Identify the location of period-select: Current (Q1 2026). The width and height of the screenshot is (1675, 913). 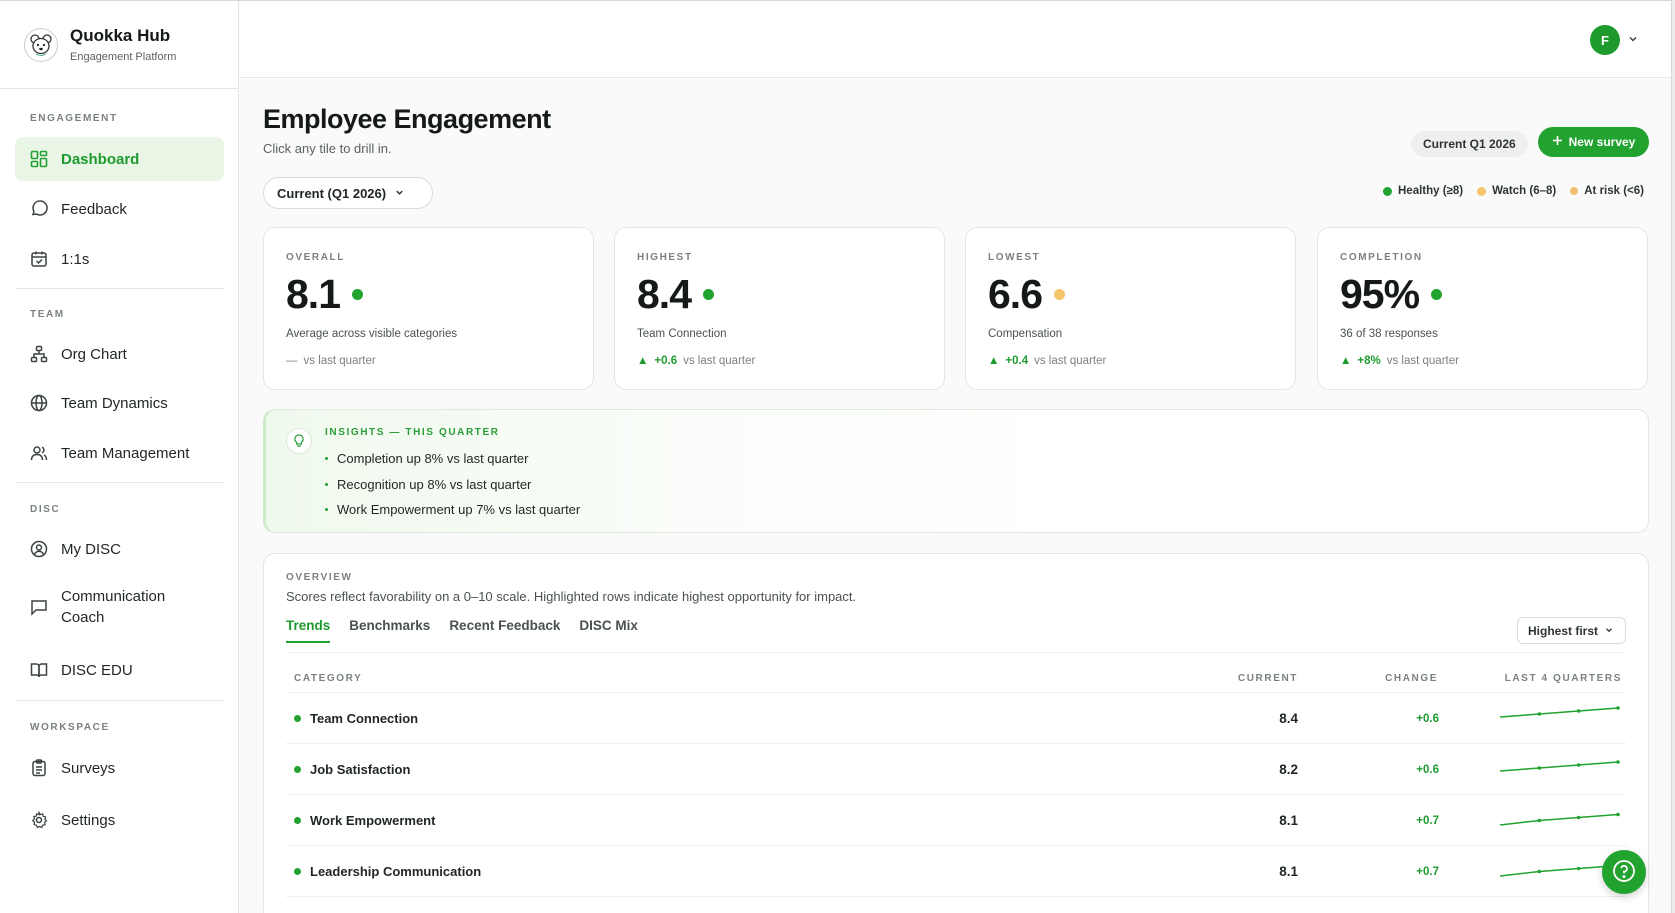
(348, 193).